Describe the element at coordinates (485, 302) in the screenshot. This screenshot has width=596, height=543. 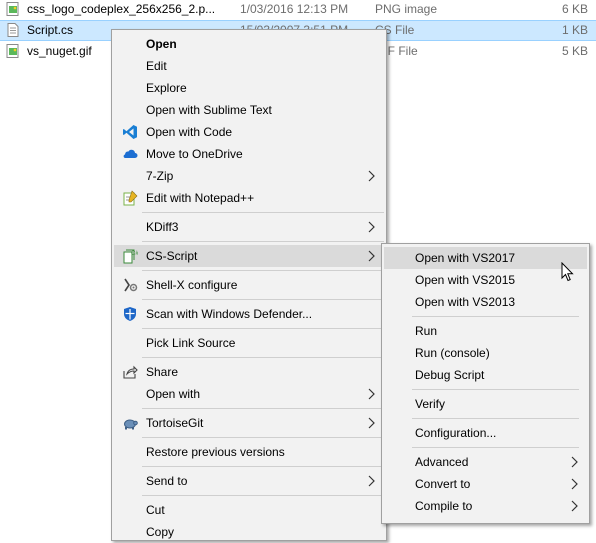
I see `submenu-item-open-with-vs2013: Open with VS2013` at that location.